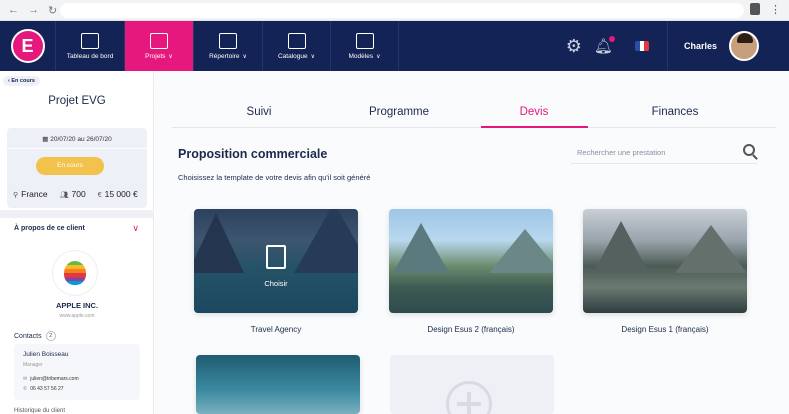 This screenshot has width=789, height=414. I want to click on phone-icon: ✆, so click(25, 389).